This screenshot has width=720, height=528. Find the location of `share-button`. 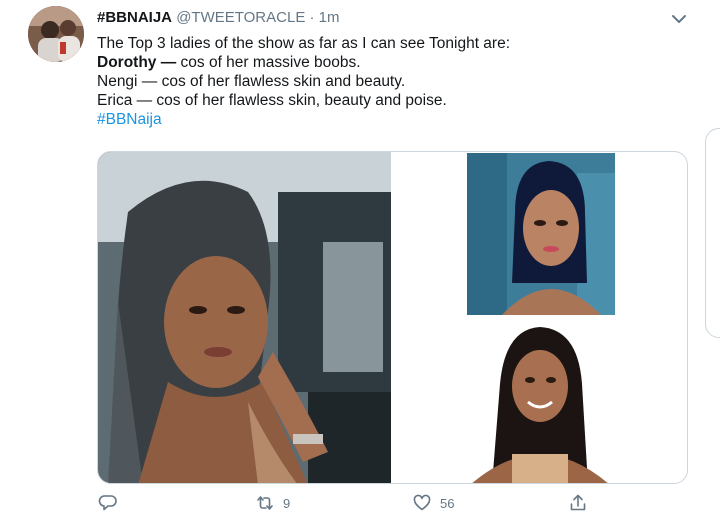

share-button is located at coordinates (578, 503).